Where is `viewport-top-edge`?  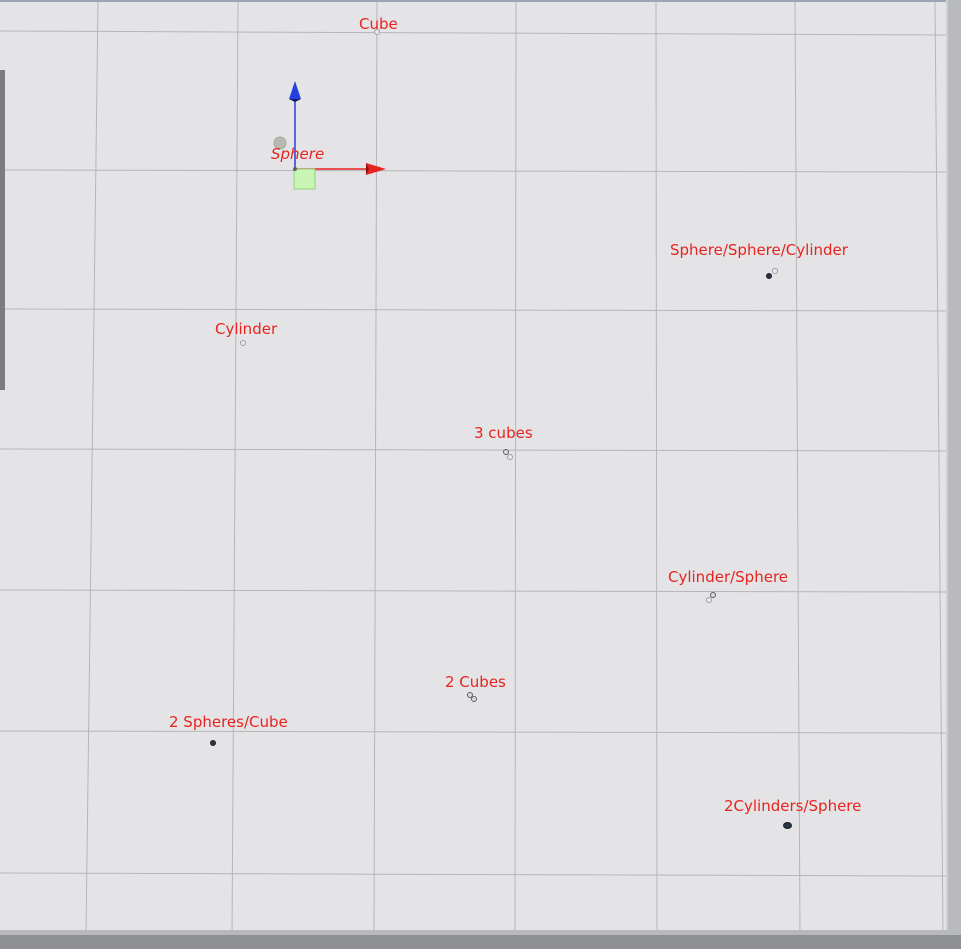 viewport-top-edge is located at coordinates (480, 1).